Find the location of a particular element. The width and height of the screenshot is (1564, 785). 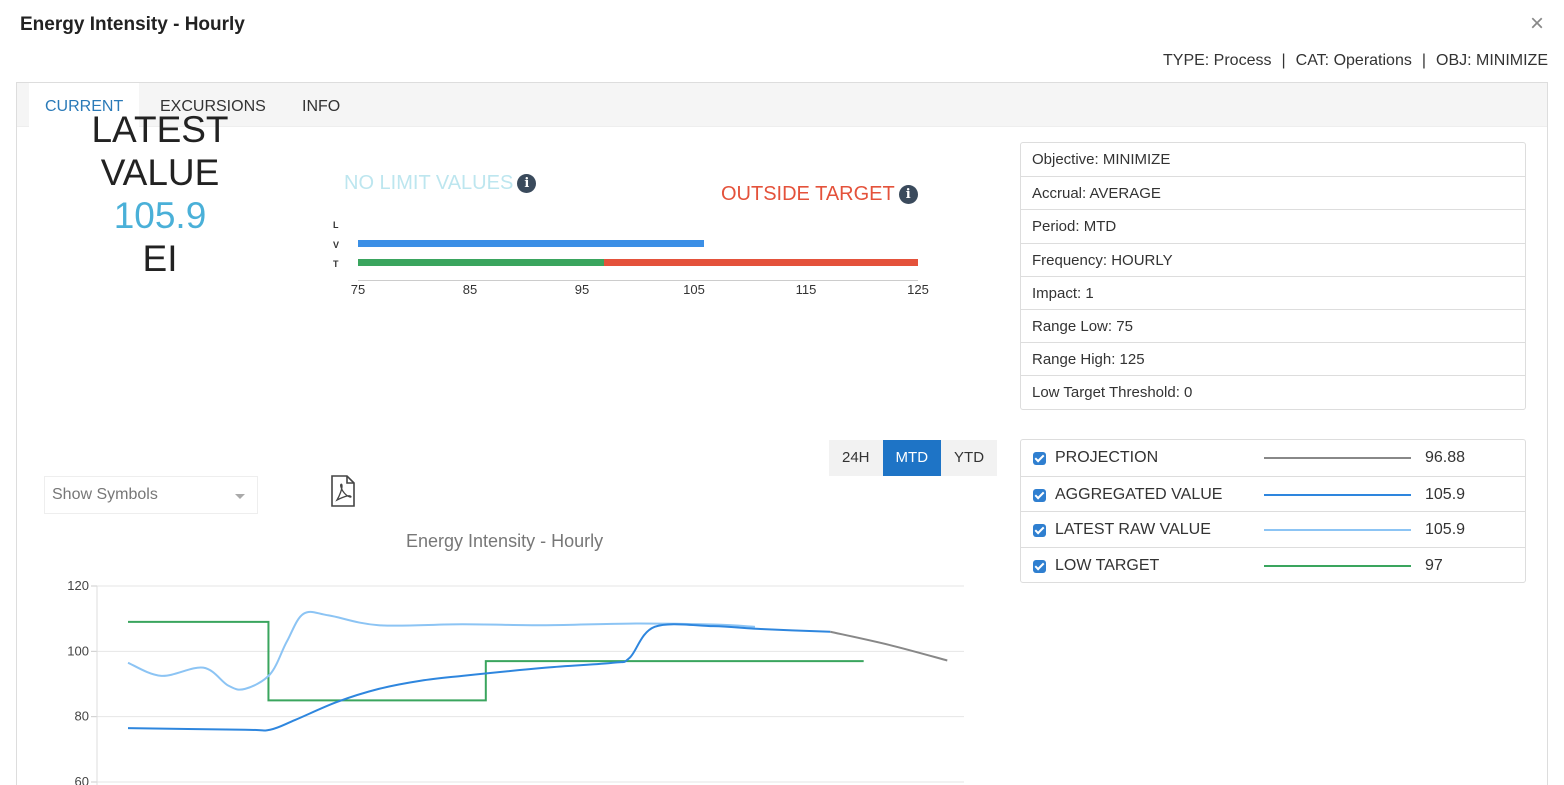

series-value: 97 is located at coordinates (1434, 565).